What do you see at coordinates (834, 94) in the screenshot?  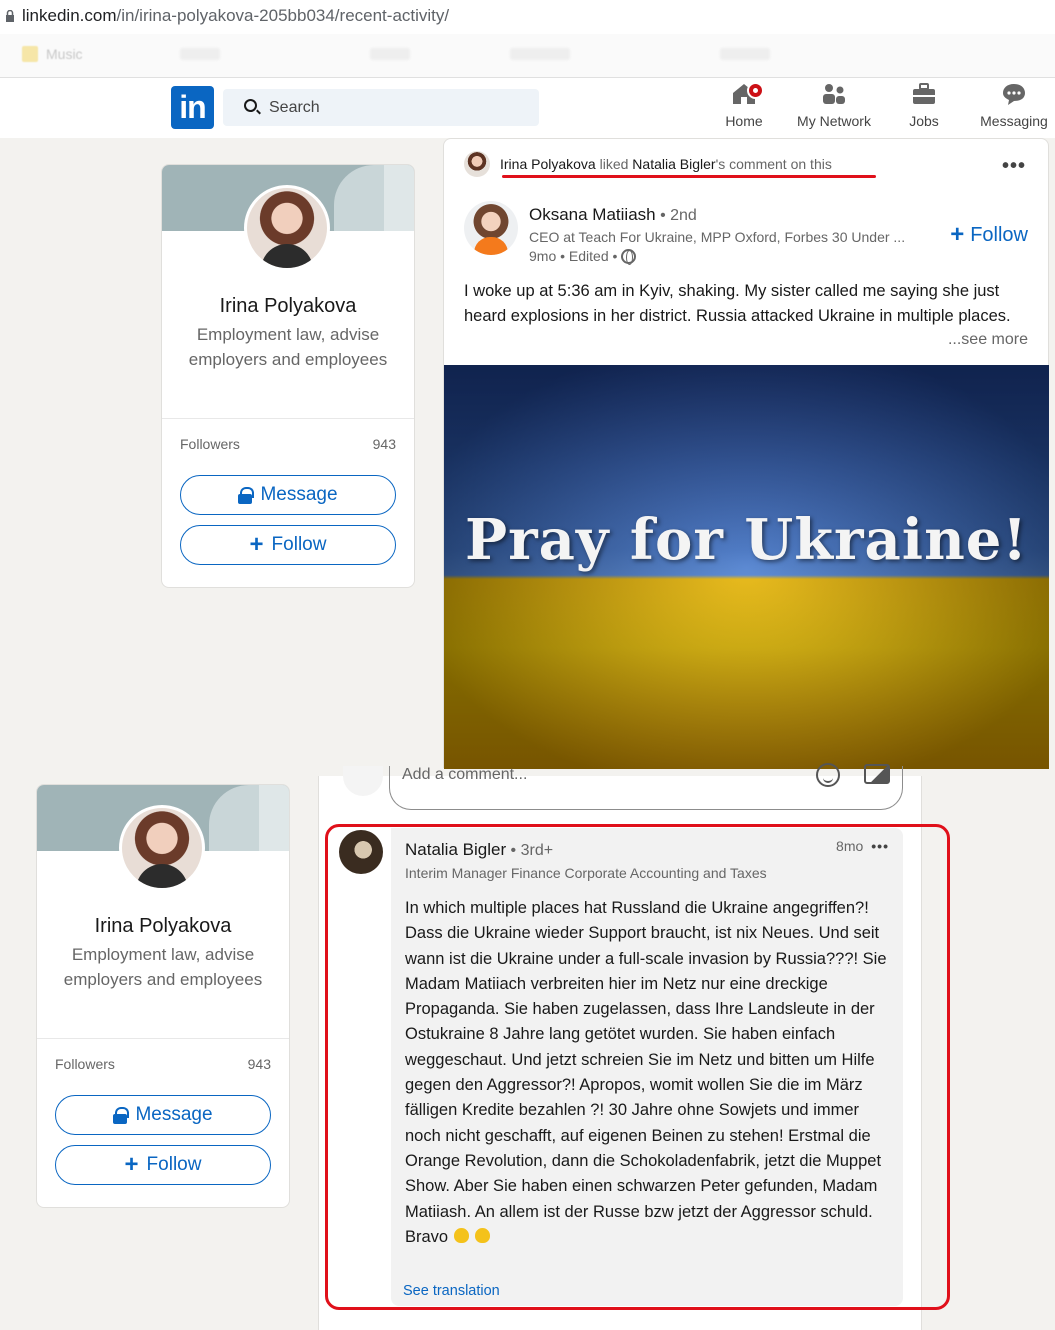 I see `people-icon` at bounding box center [834, 94].